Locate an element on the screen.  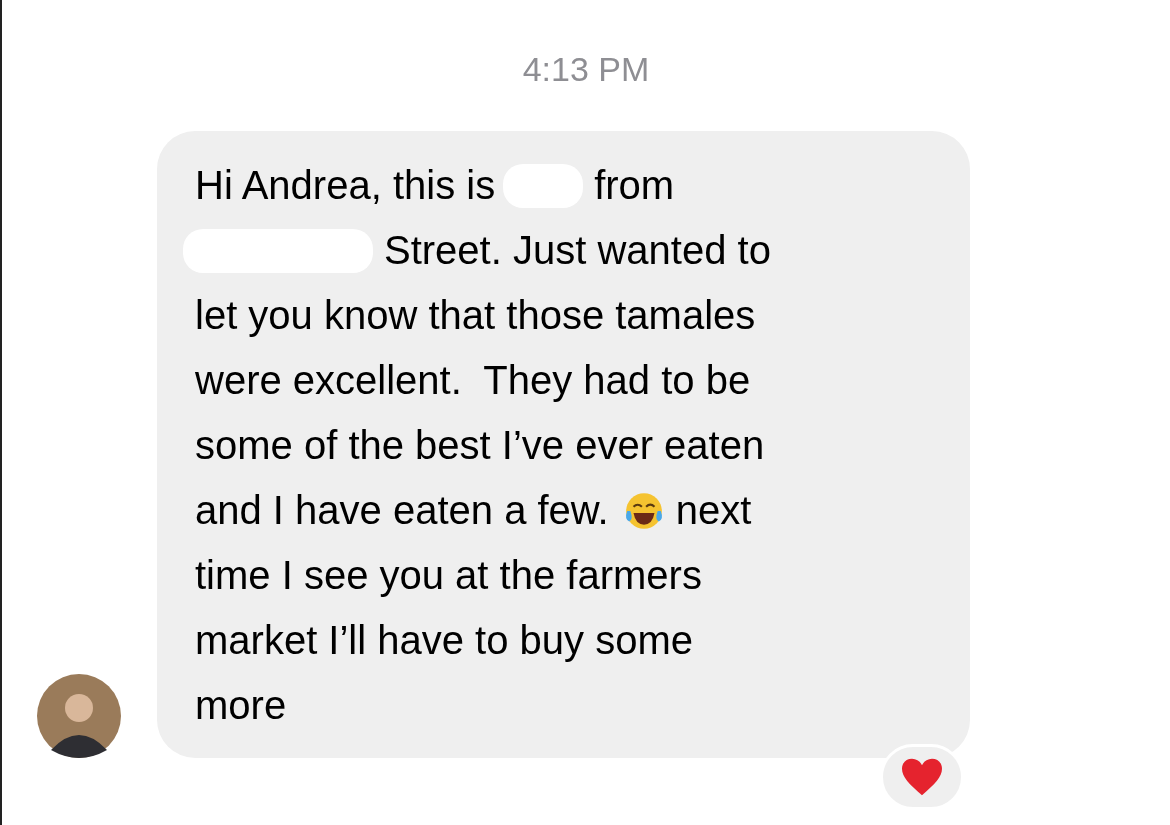
message-text: from is located at coordinates (634, 185).